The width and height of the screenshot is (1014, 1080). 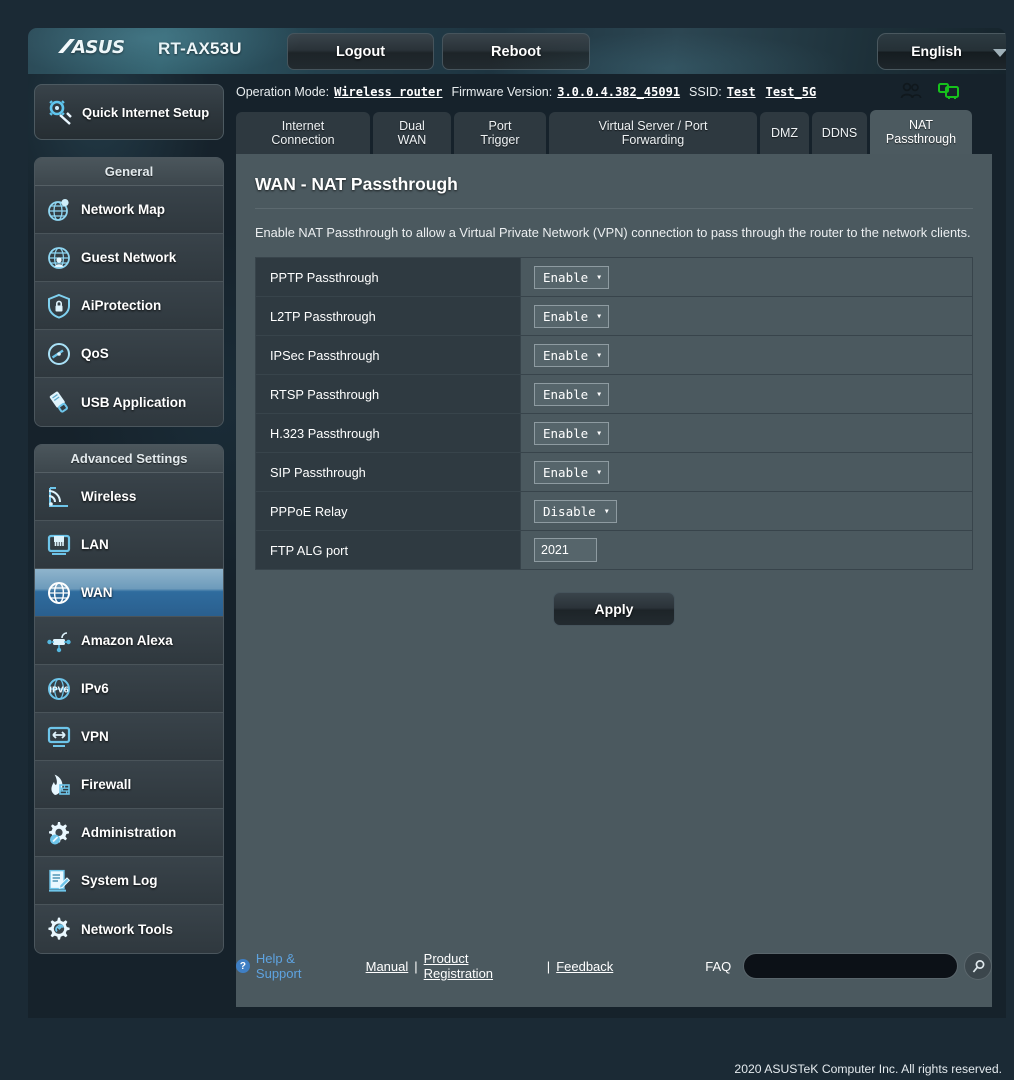 What do you see at coordinates (129, 785) in the screenshot?
I see `sidebar-item-firewall: Firewall` at bounding box center [129, 785].